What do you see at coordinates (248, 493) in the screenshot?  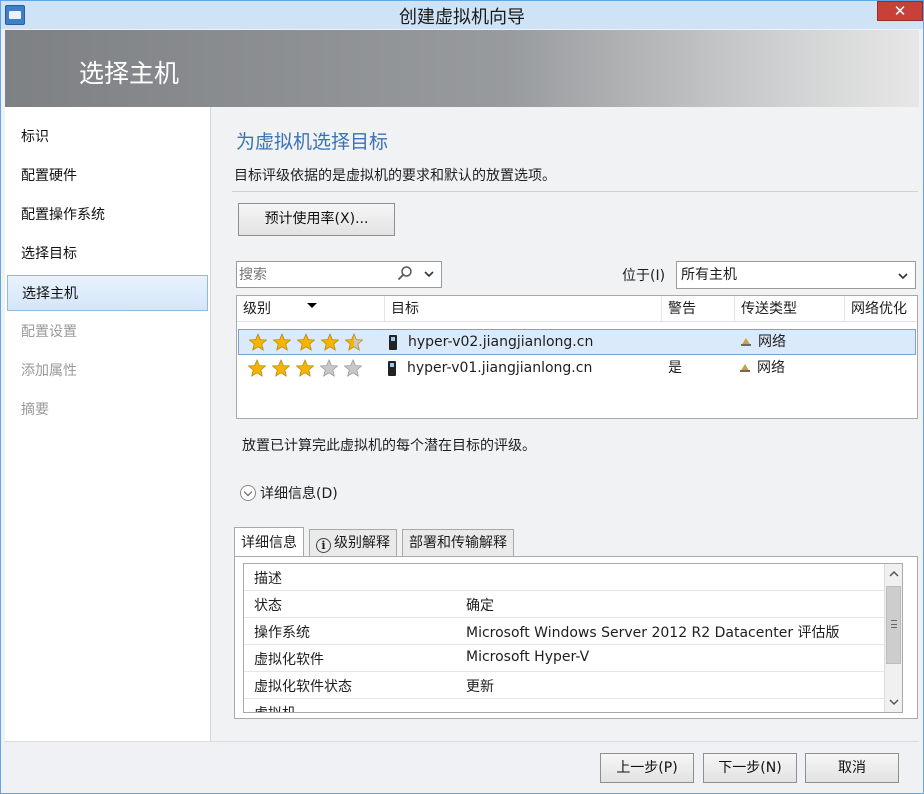 I see `expand-chevron-icon` at bounding box center [248, 493].